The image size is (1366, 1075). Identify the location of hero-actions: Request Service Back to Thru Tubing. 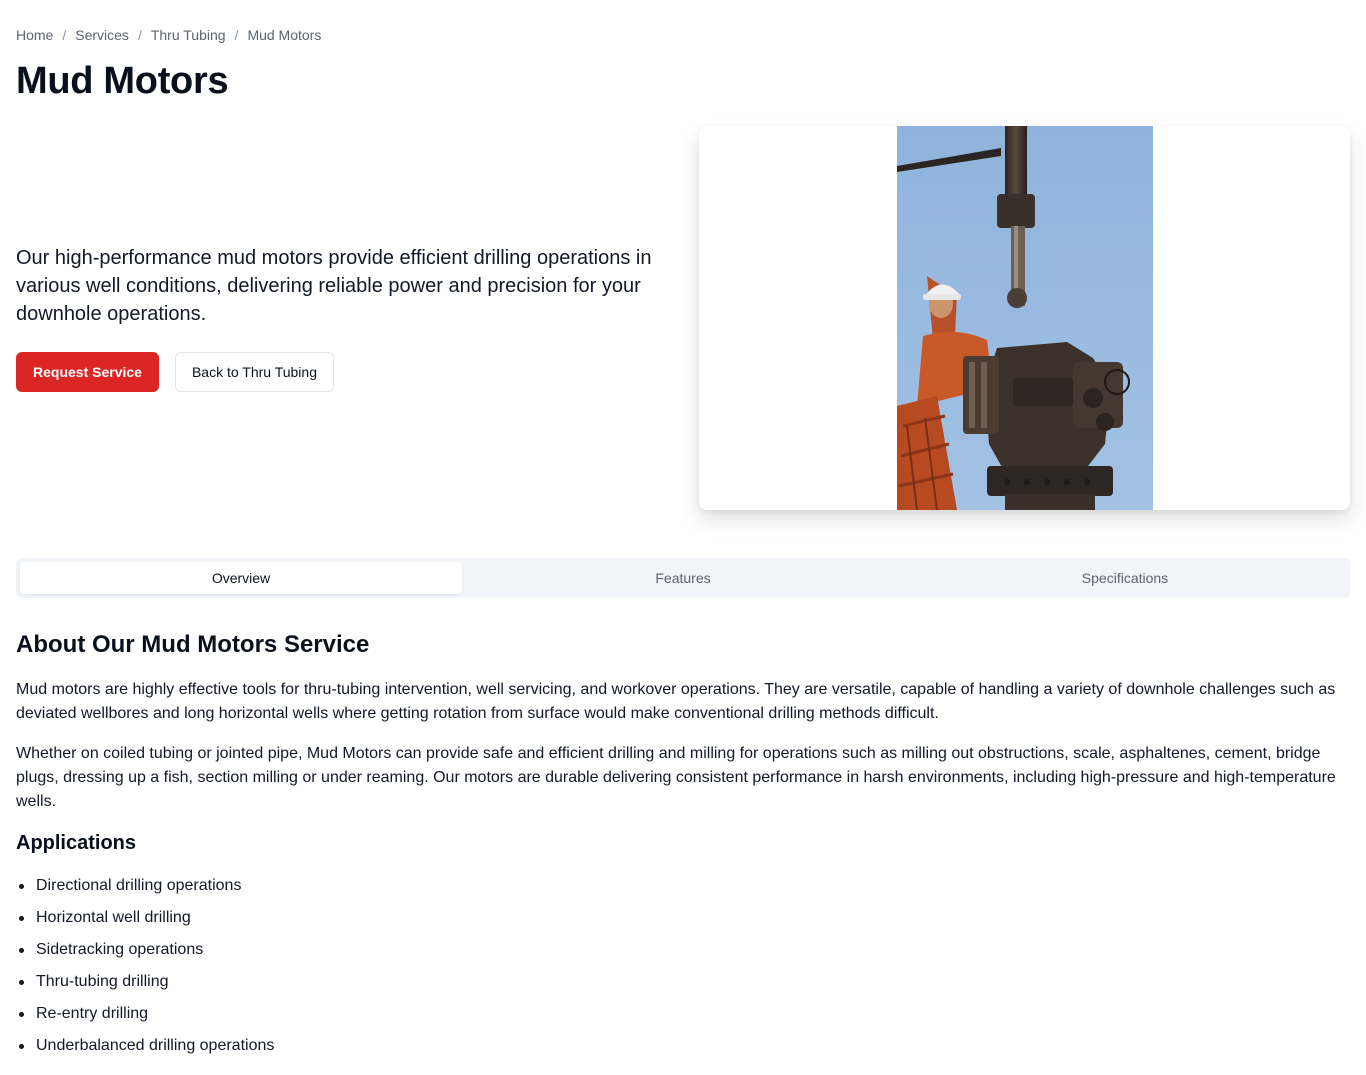
(175, 372).